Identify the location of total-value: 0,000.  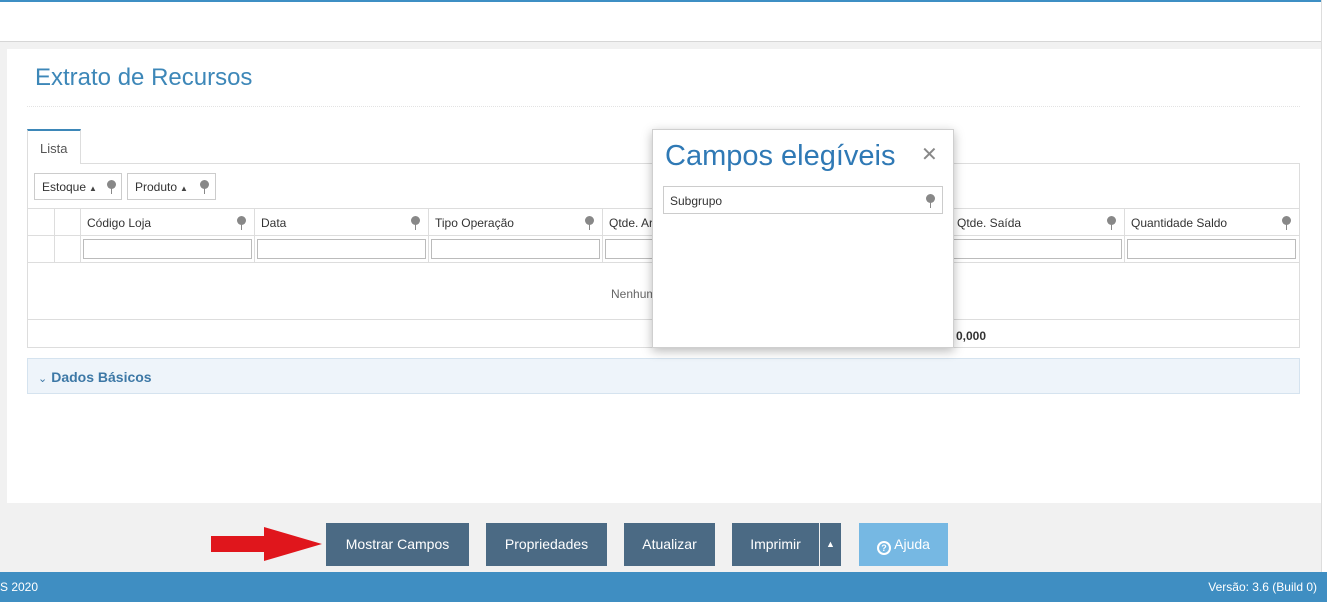
(971, 336).